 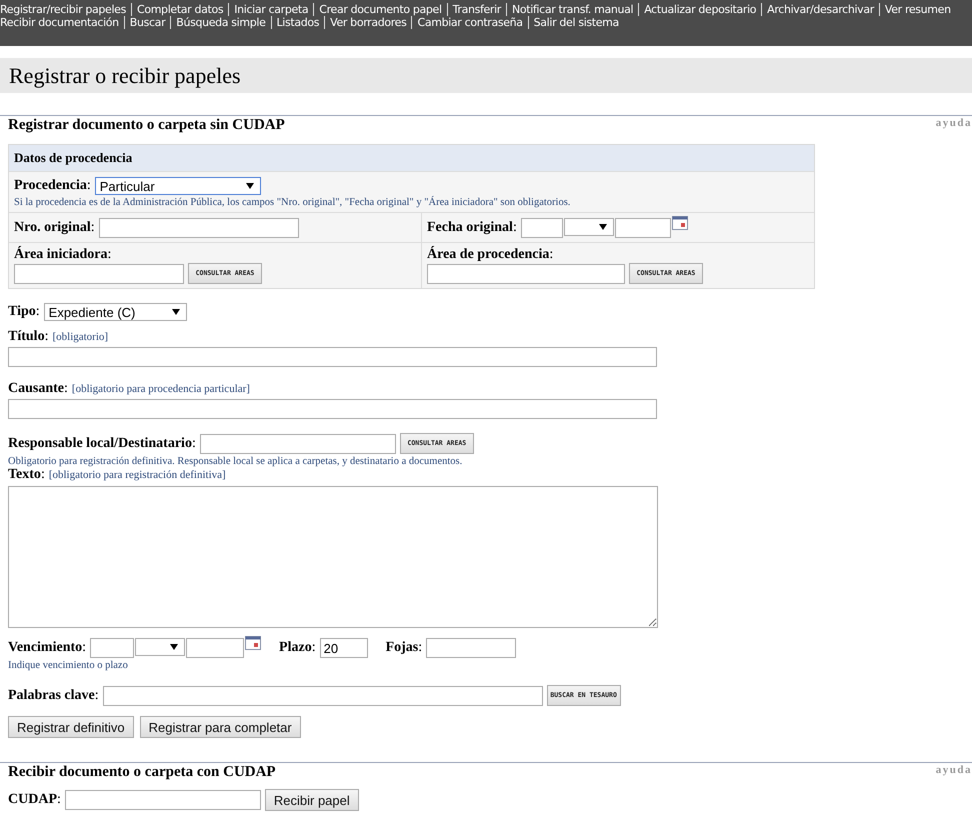 I want to click on nav-link: Transferir, so click(x=476, y=9).